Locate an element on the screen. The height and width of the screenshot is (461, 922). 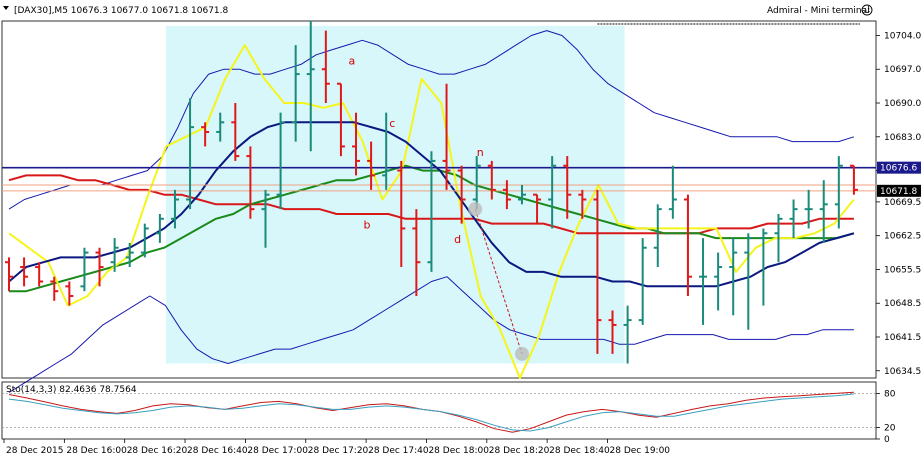
wave-annotation: n is located at coordinates (480, 152).